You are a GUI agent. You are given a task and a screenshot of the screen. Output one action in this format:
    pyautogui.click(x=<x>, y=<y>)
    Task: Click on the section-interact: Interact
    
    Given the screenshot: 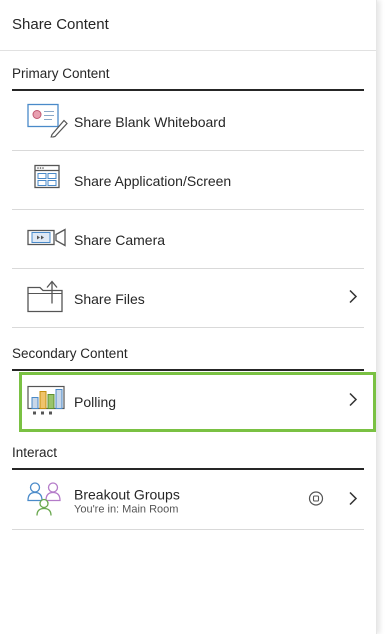 What is the action you would take?
    pyautogui.click(x=188, y=457)
    